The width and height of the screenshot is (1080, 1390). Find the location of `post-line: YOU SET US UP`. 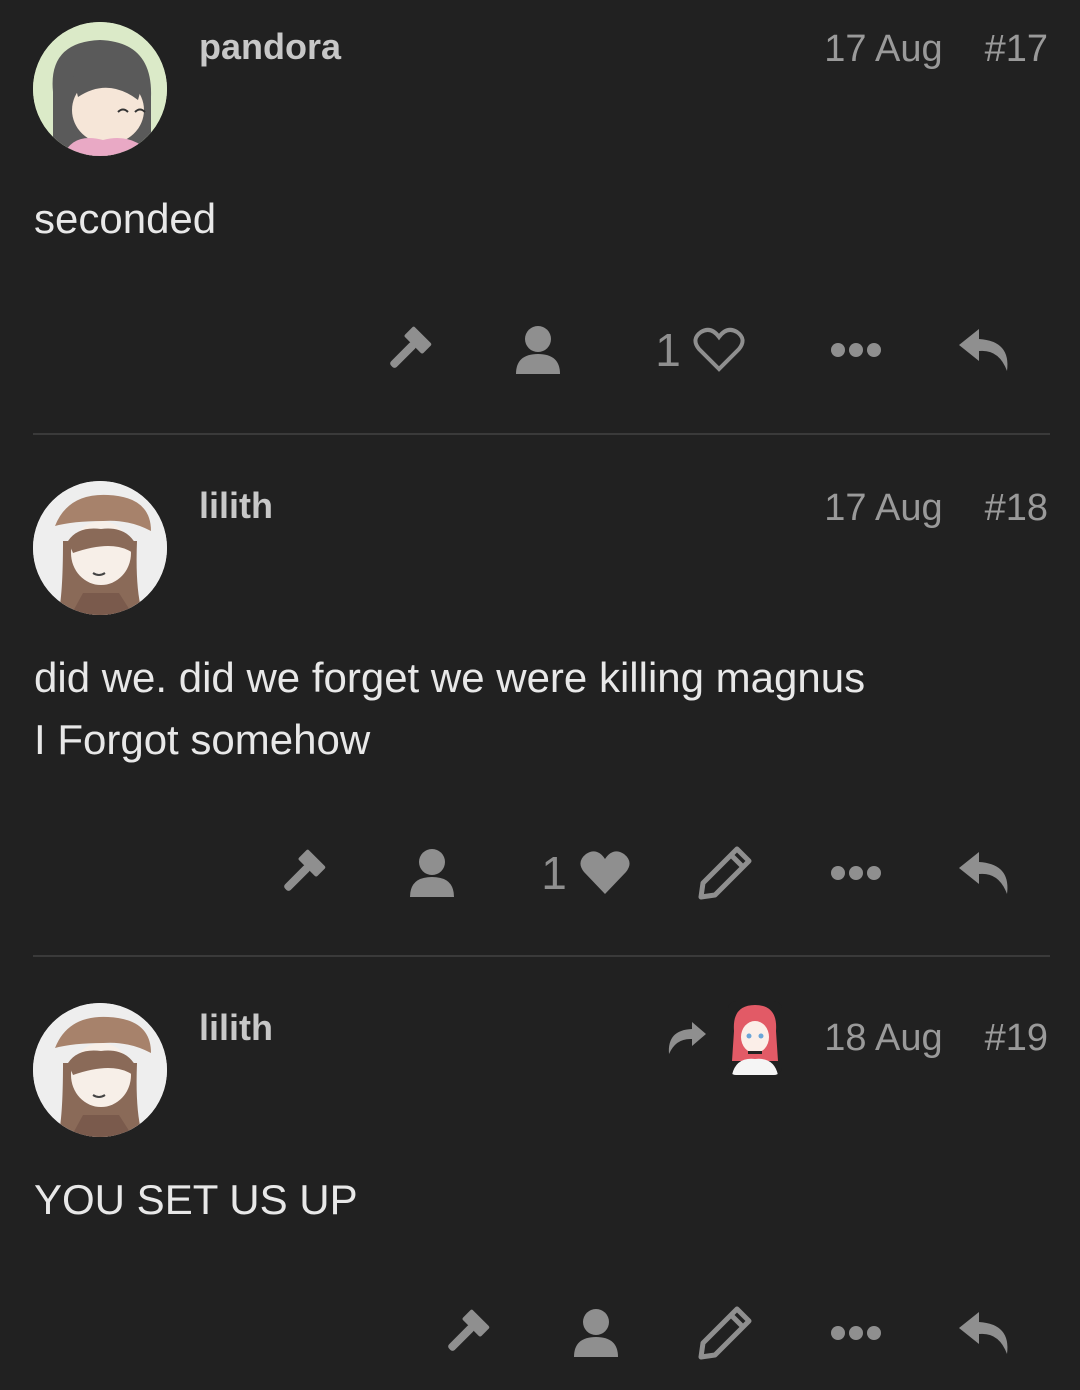

post-line: YOU SET US UP is located at coordinates (196, 1199).